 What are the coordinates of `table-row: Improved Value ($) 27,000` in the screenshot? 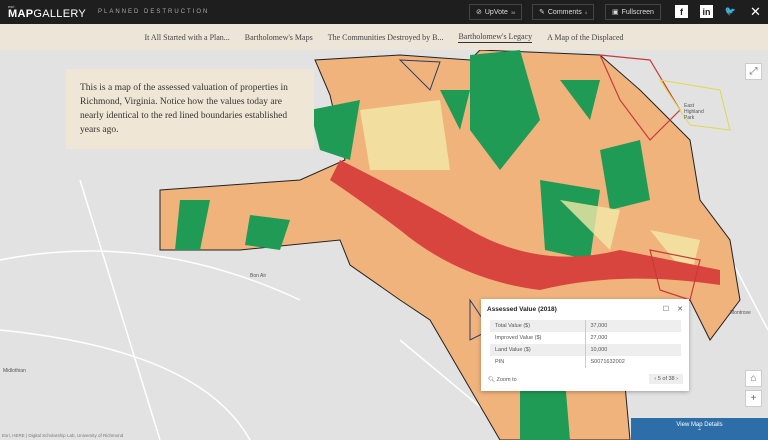 It's located at (585, 338).